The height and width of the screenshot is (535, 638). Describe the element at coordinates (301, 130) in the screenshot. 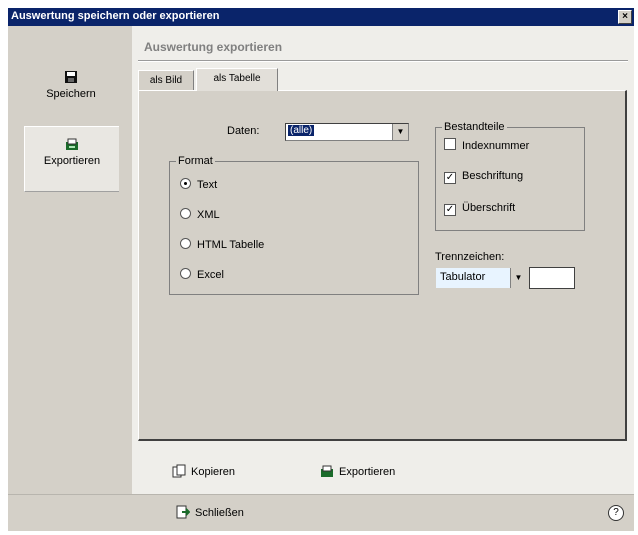

I see `daten-value: (alle)` at that location.